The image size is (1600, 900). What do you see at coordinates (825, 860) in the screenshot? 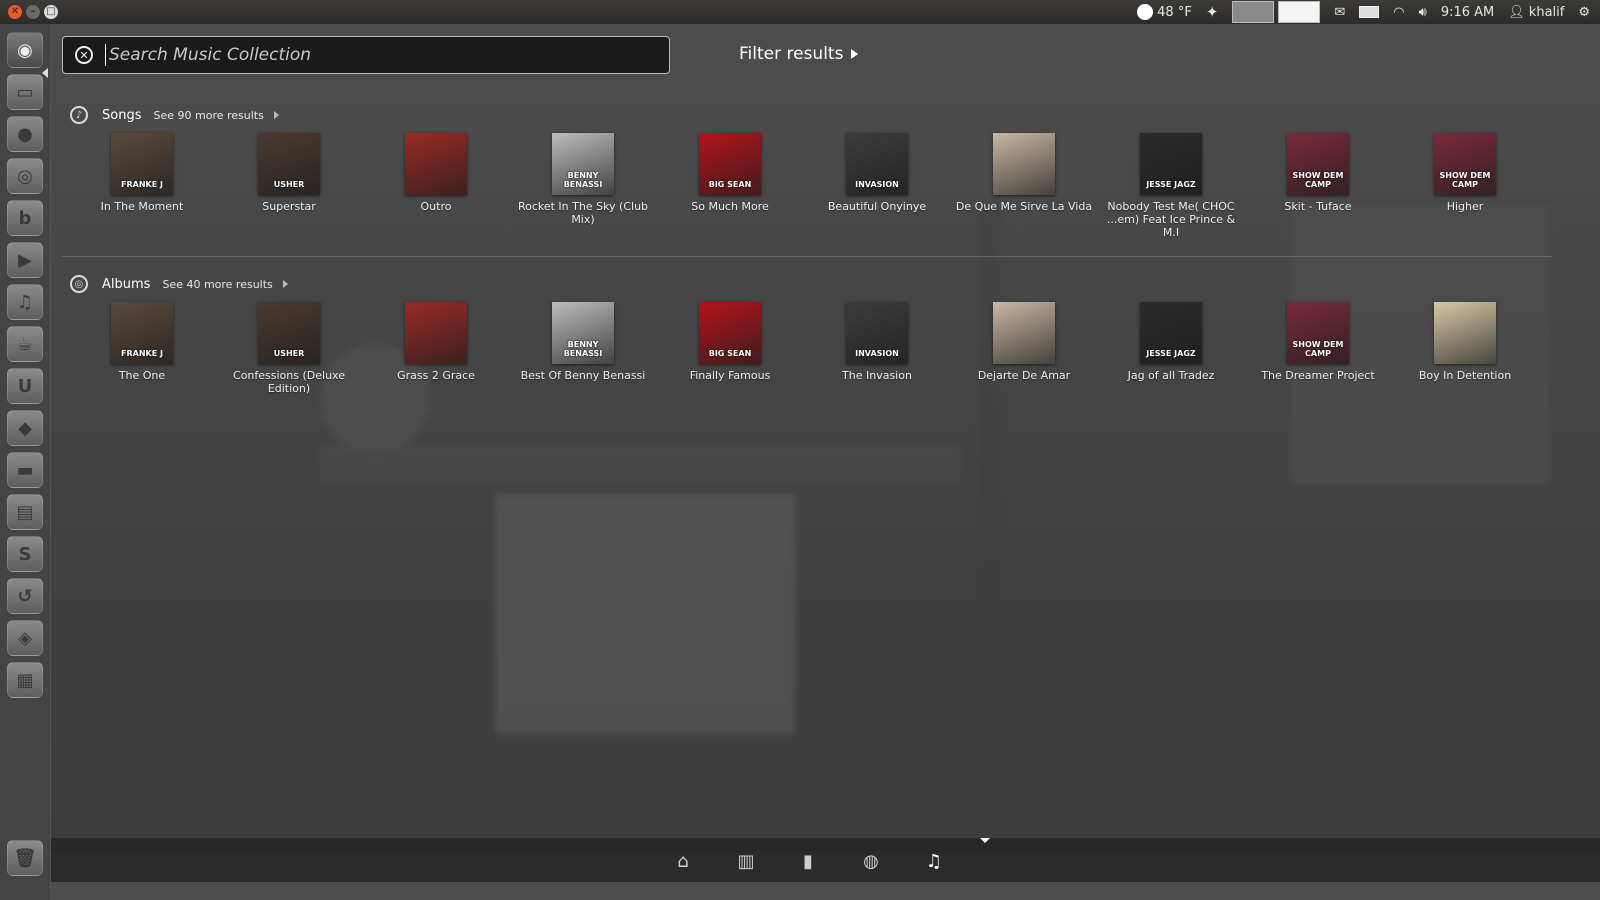
I see `lens-bar: ⌂ ▥ ▮ ◍ ♫` at bounding box center [825, 860].